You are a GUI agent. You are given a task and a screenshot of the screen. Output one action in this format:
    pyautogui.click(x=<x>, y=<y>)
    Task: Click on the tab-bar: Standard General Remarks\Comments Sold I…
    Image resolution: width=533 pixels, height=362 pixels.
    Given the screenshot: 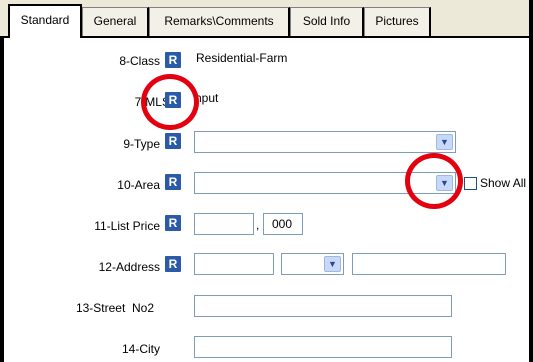 What is the action you would take?
    pyautogui.click(x=266, y=19)
    